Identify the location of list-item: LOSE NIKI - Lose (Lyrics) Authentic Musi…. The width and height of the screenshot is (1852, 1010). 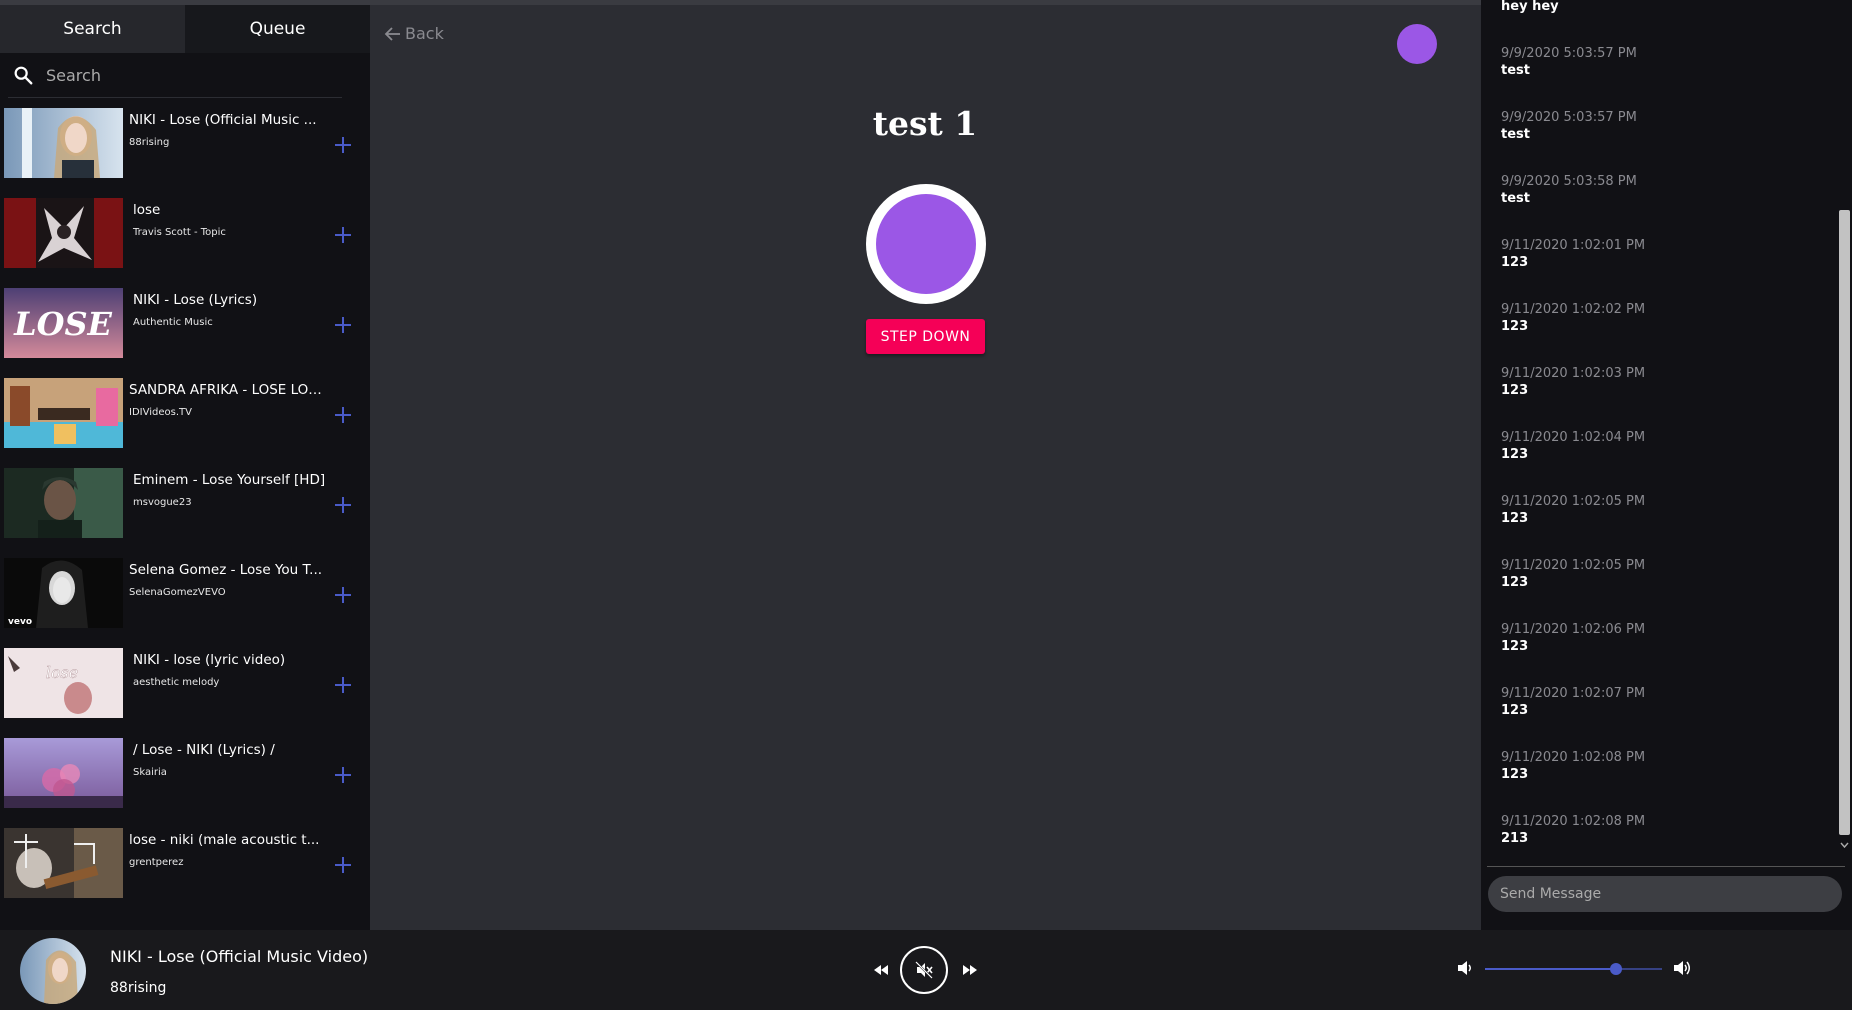
(185, 330).